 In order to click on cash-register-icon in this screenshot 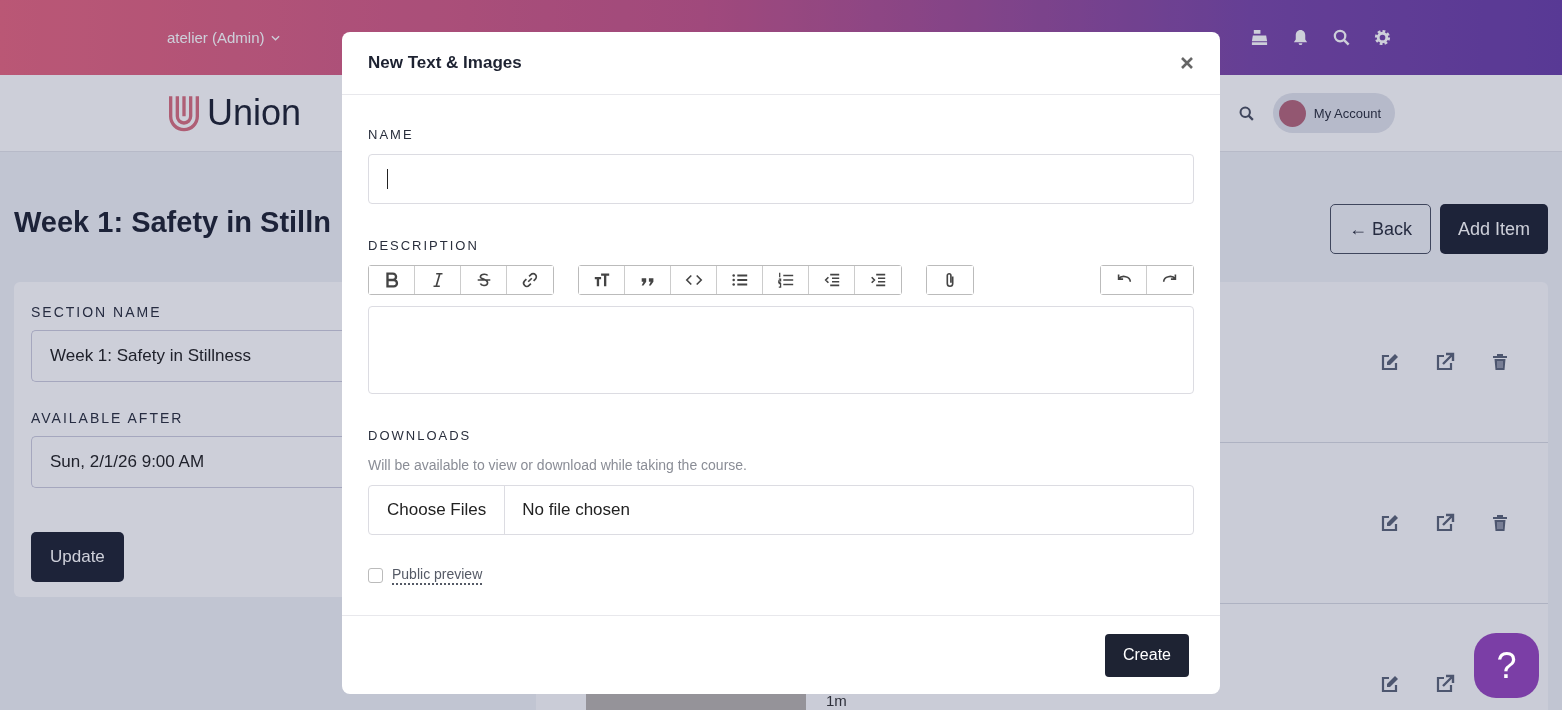, I will do `click(1259, 37)`.